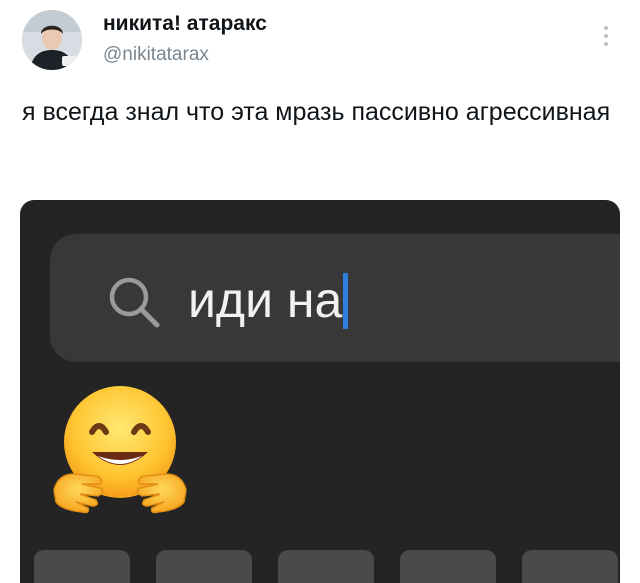 Image resolution: width=640 pixels, height=583 pixels. Describe the element at coordinates (346, 301) in the screenshot. I see `text-caret` at that location.